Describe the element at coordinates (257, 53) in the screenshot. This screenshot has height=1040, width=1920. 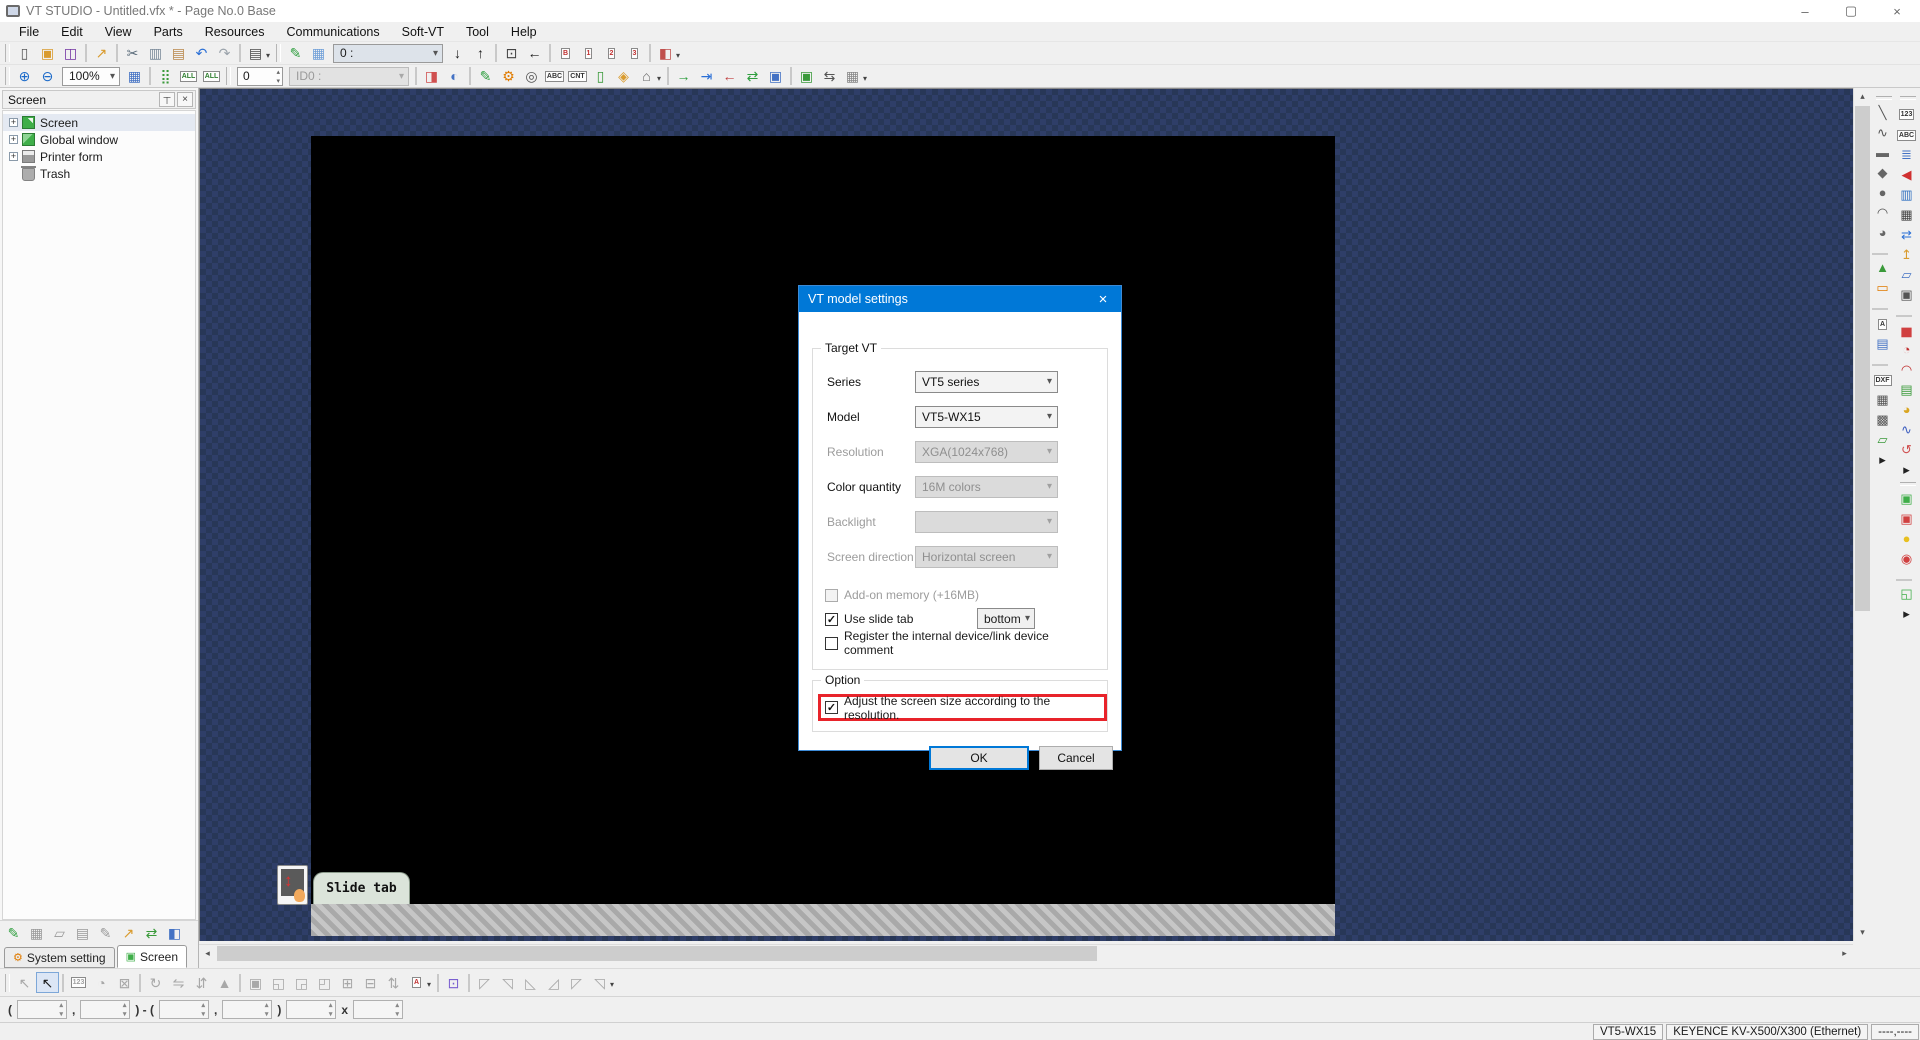
I see `print-button: ▤` at that location.